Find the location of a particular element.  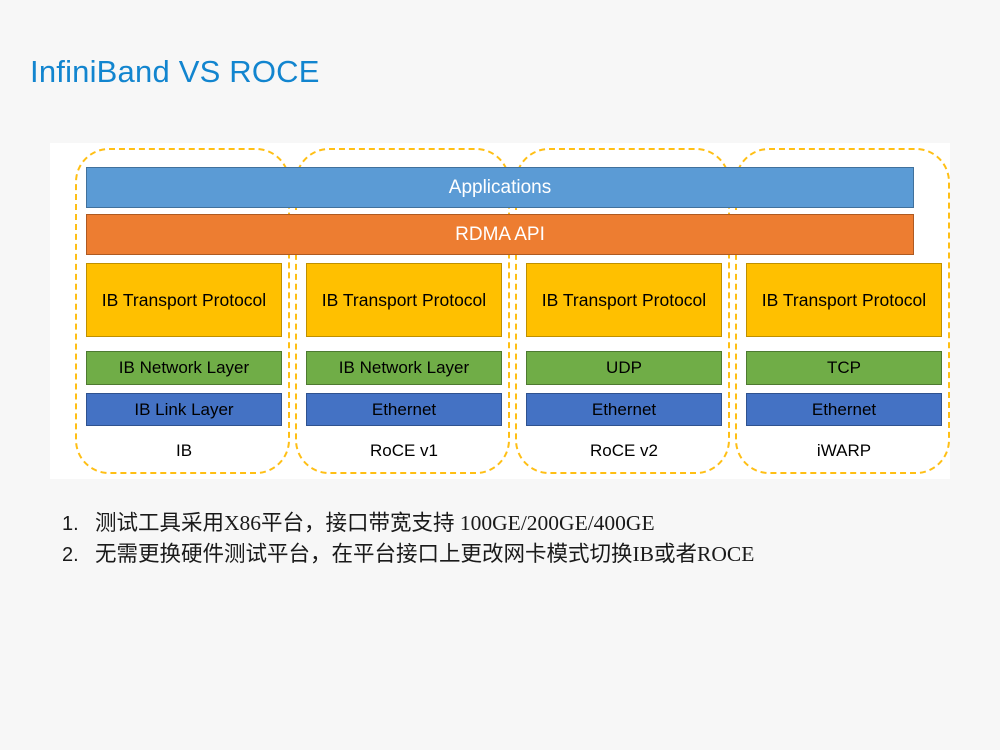

cell-network-roce-v1: IB Network Layer is located at coordinates (404, 368).